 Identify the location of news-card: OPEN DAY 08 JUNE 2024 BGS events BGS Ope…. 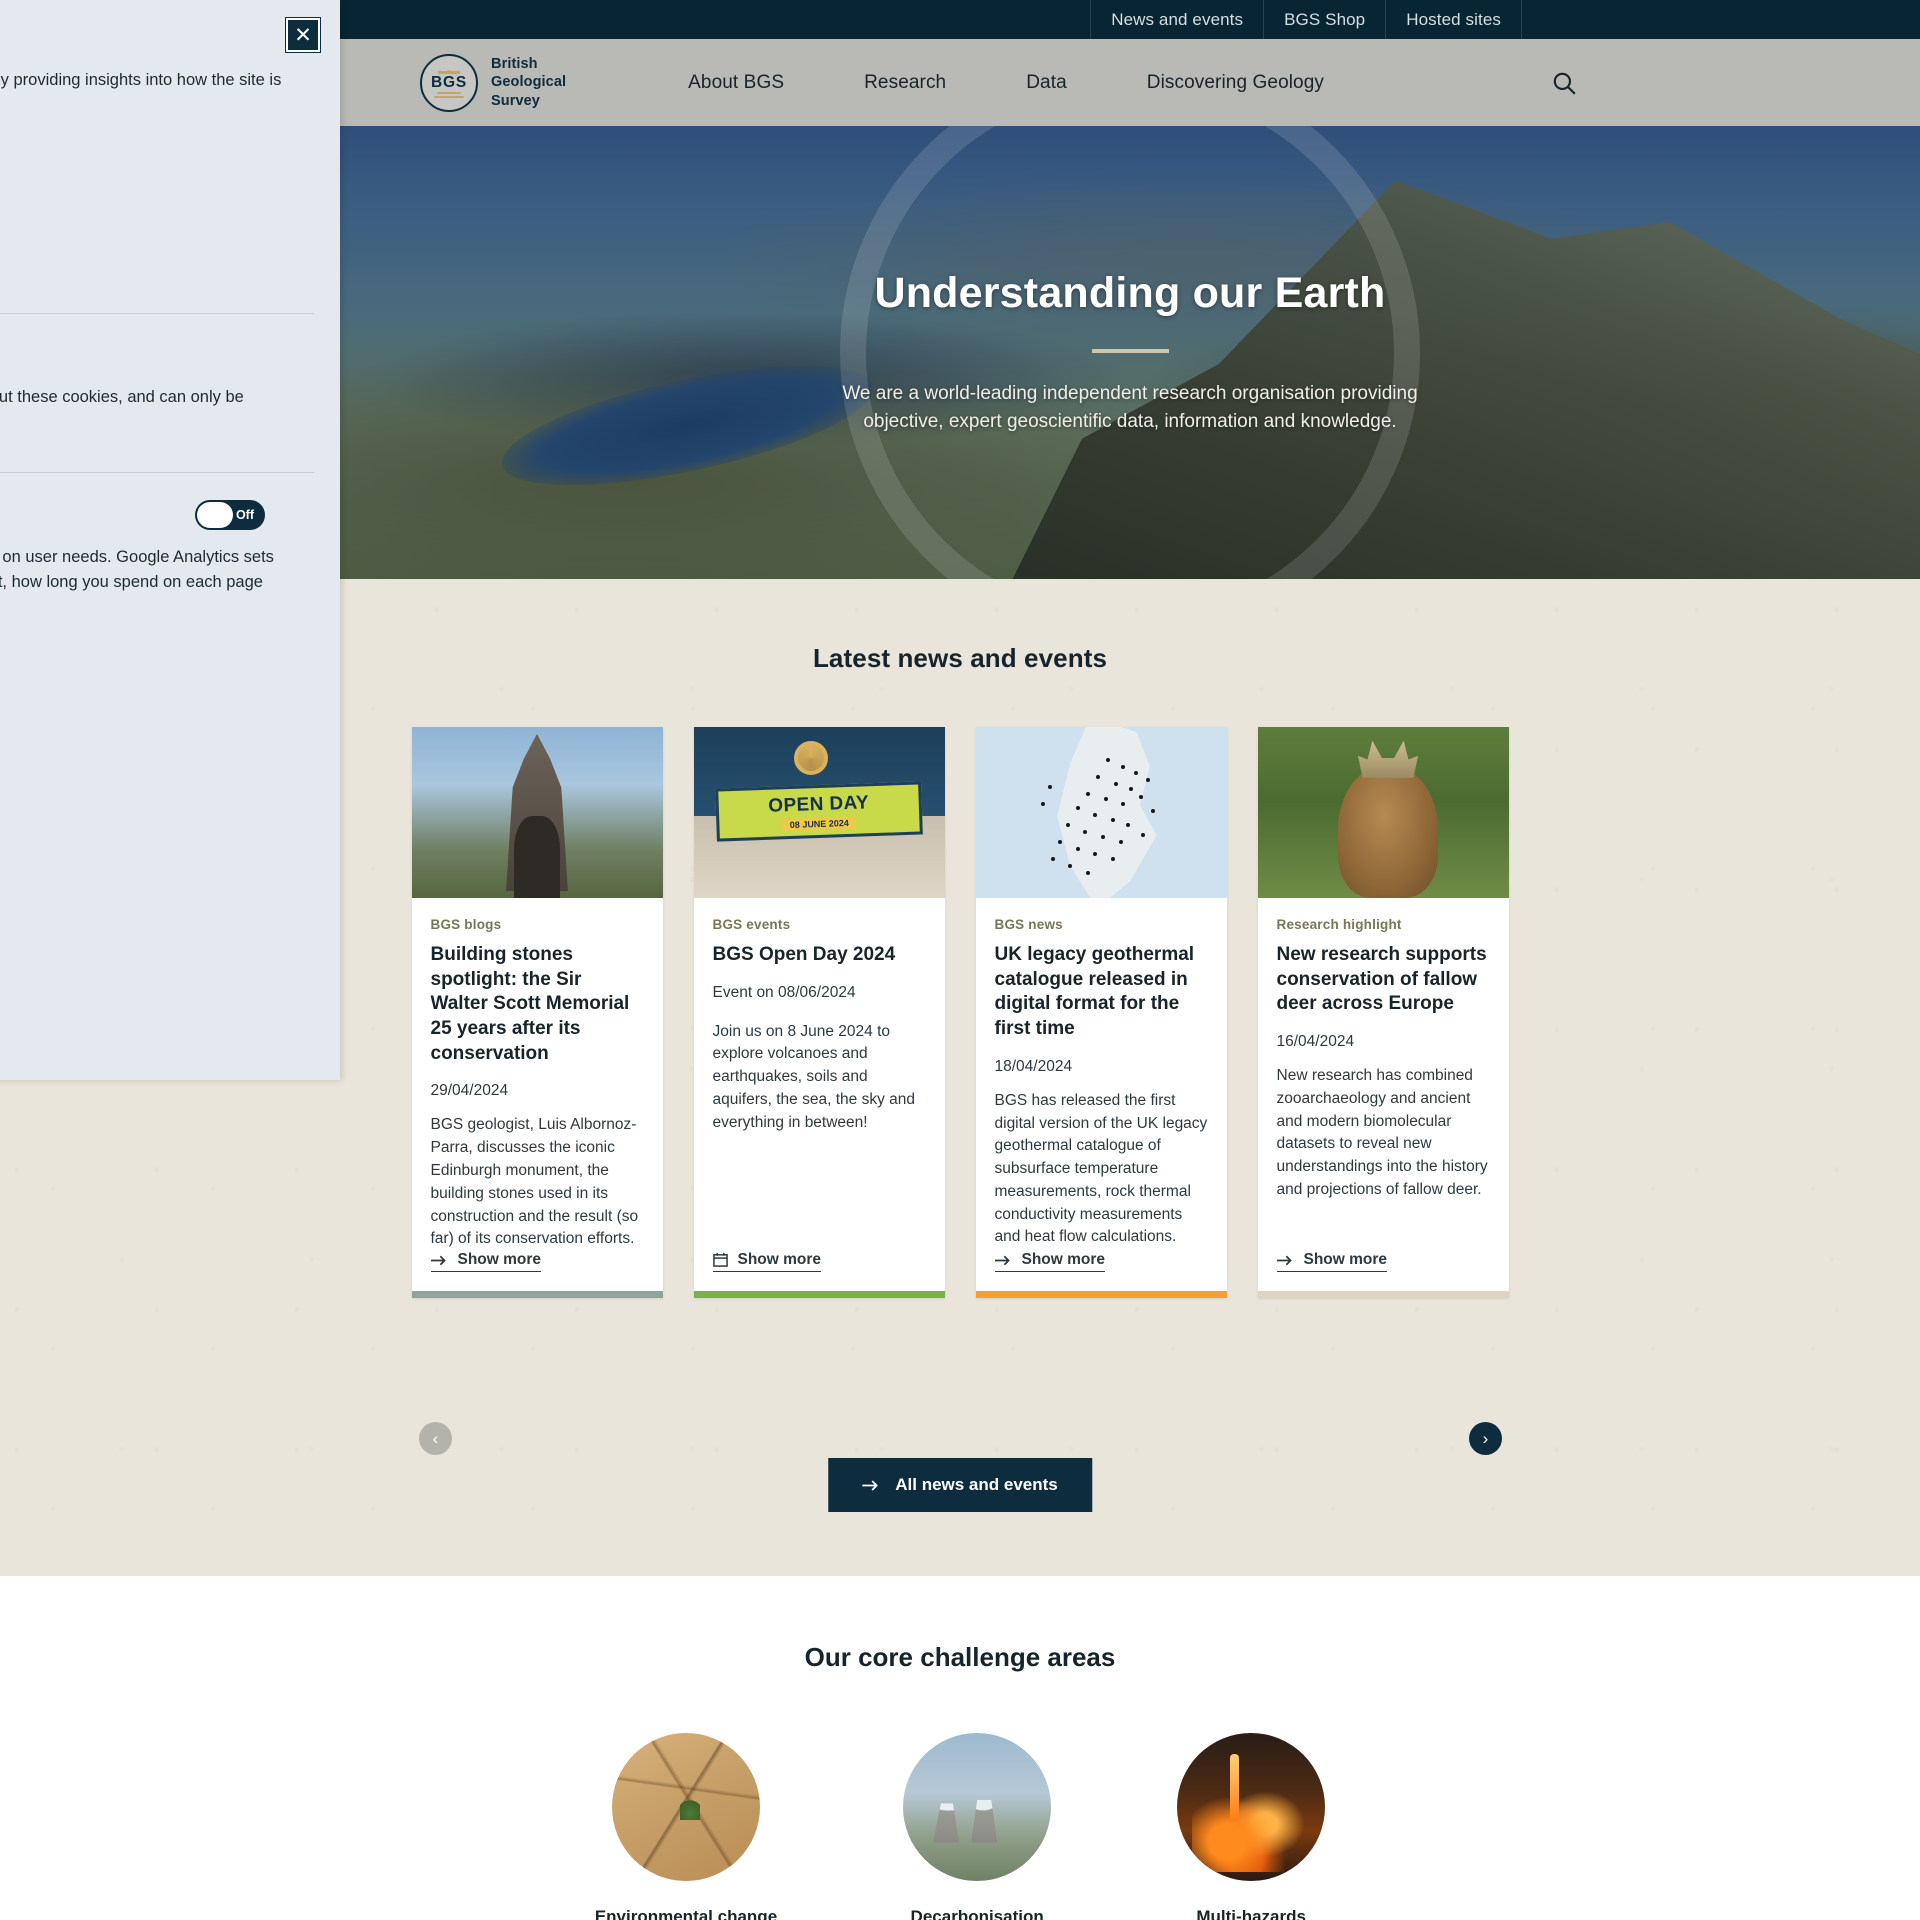
(819, 1013).